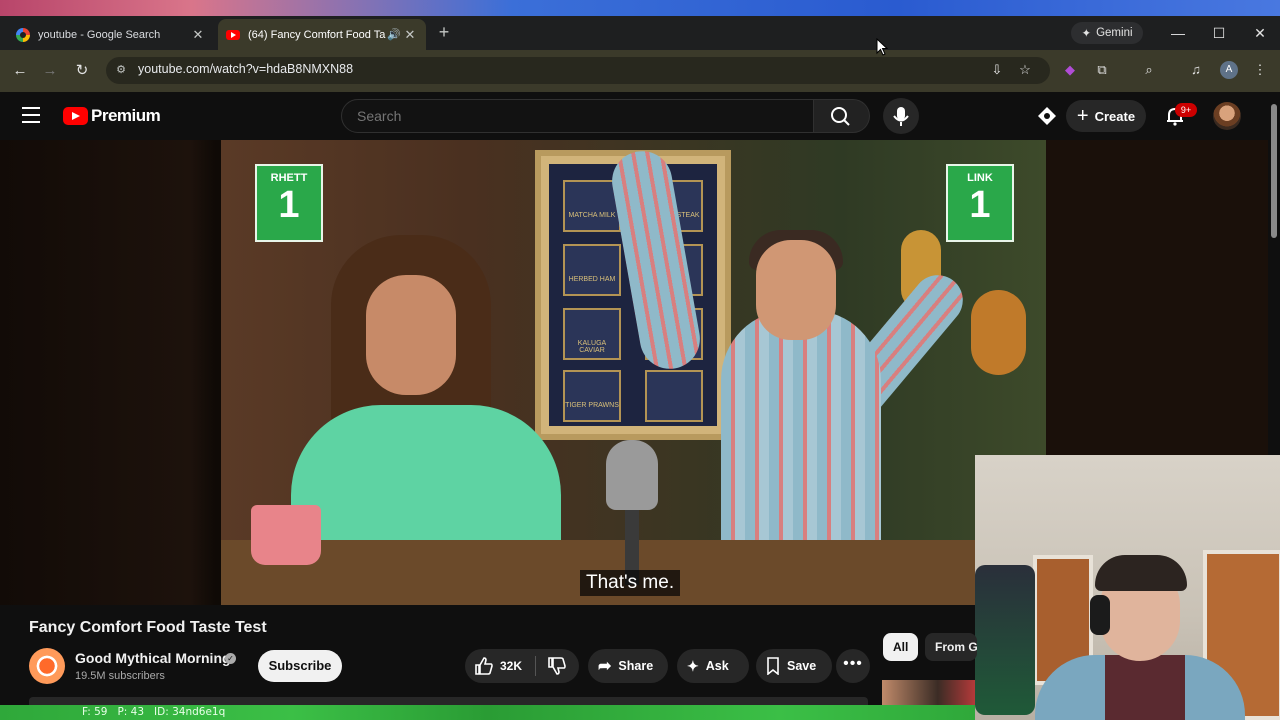 The height and width of the screenshot is (720, 1280). I want to click on browser-menu-icon: ⋮, so click(1260, 70).